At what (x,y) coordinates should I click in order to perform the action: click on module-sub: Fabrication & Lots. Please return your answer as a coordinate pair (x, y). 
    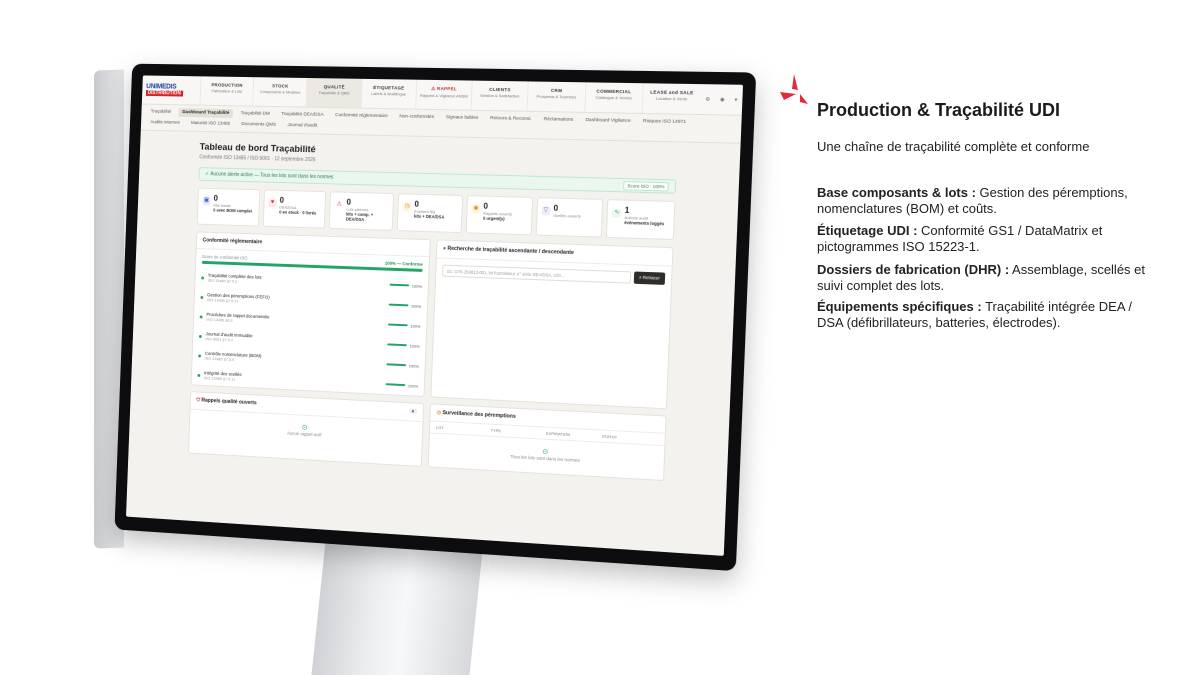
    Looking at the image, I should click on (227, 91).